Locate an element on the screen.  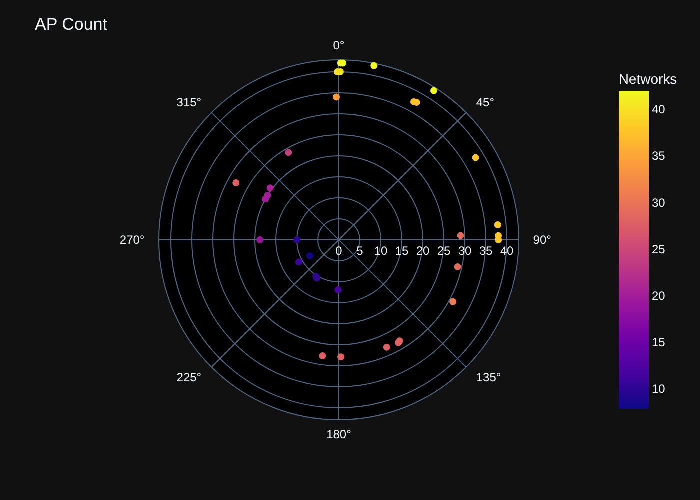
angular-tick-label: 315° is located at coordinates (189, 103).